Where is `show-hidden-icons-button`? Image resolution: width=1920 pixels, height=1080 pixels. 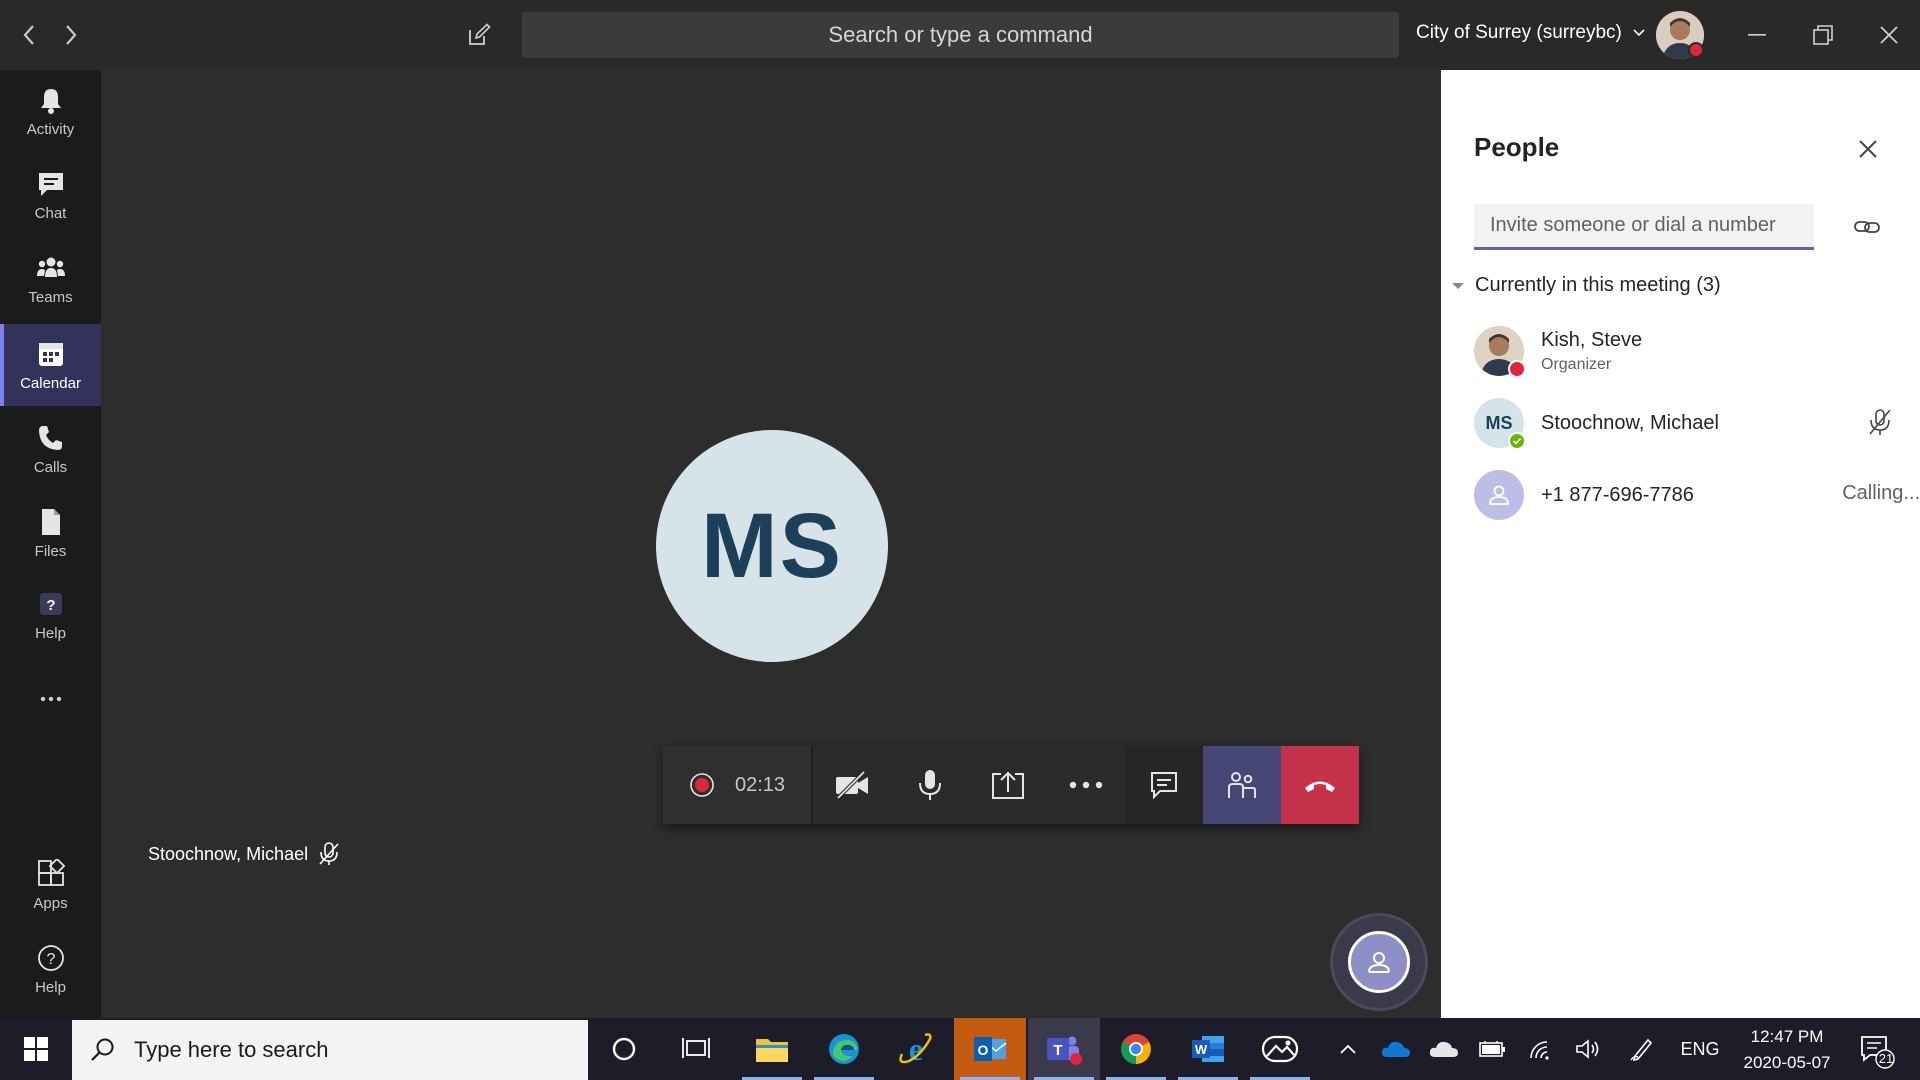 show-hidden-icons-button is located at coordinates (1348, 1049).